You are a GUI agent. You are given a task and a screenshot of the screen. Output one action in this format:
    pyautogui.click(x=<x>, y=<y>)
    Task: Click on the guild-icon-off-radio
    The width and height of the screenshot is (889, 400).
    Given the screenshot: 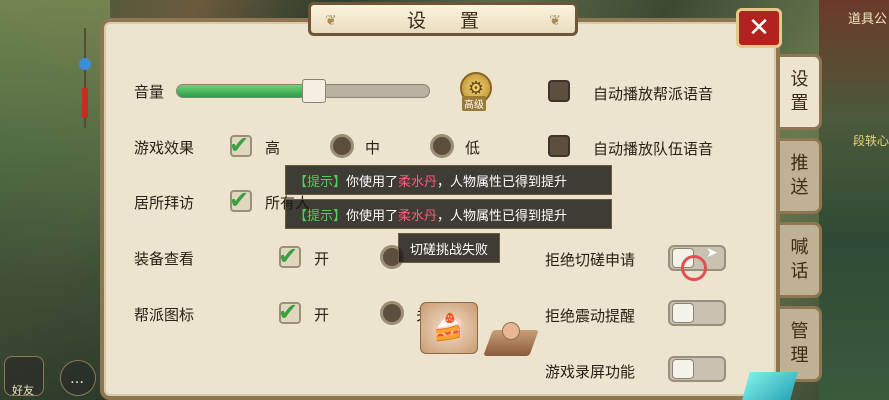 What is the action you would take?
    pyautogui.click(x=392, y=313)
    